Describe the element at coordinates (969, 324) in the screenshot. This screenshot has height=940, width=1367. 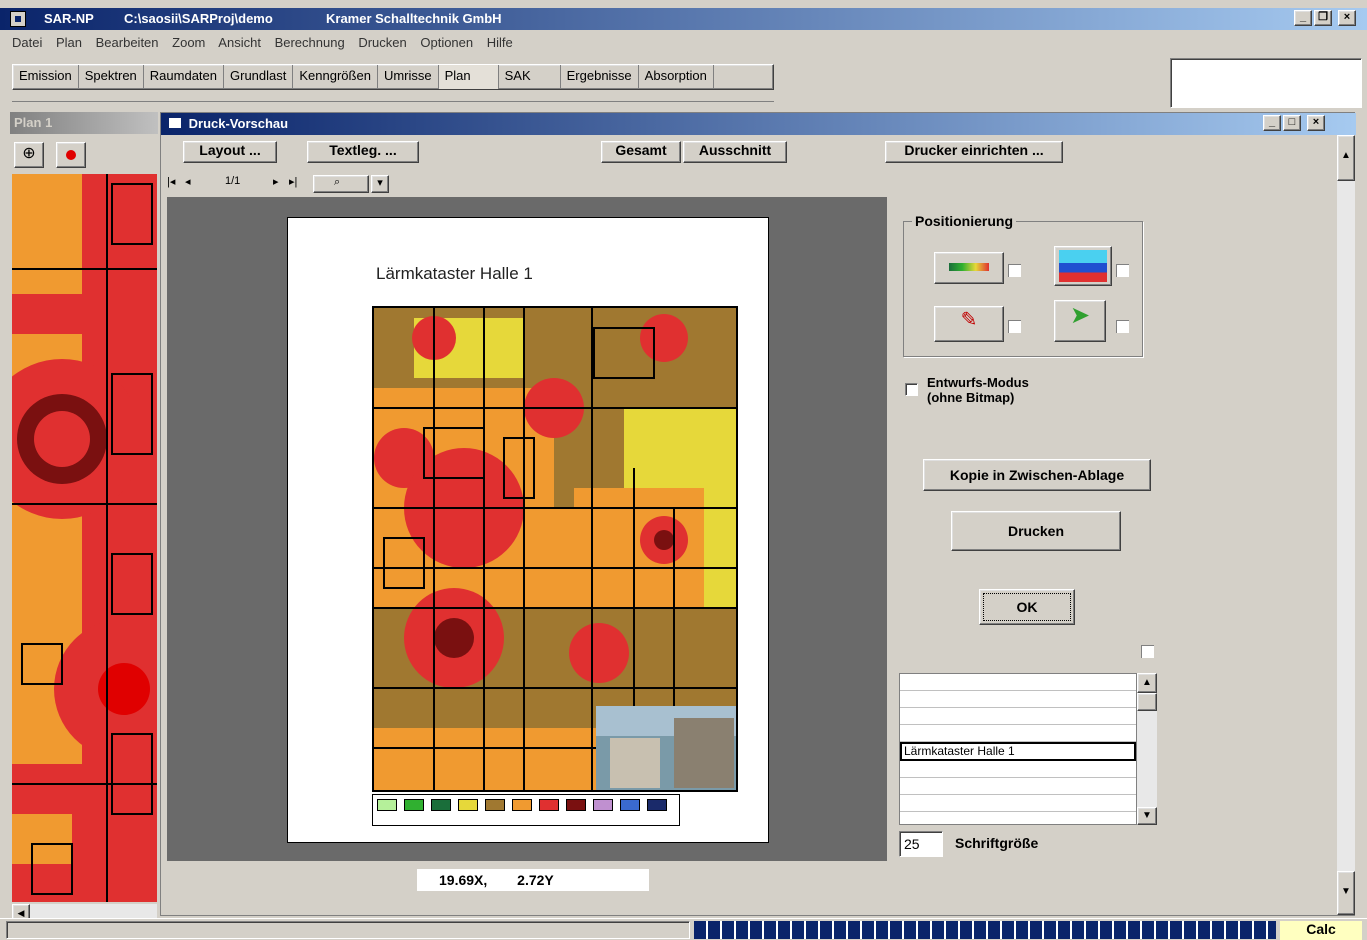
I see `text-position-button: ✎` at that location.